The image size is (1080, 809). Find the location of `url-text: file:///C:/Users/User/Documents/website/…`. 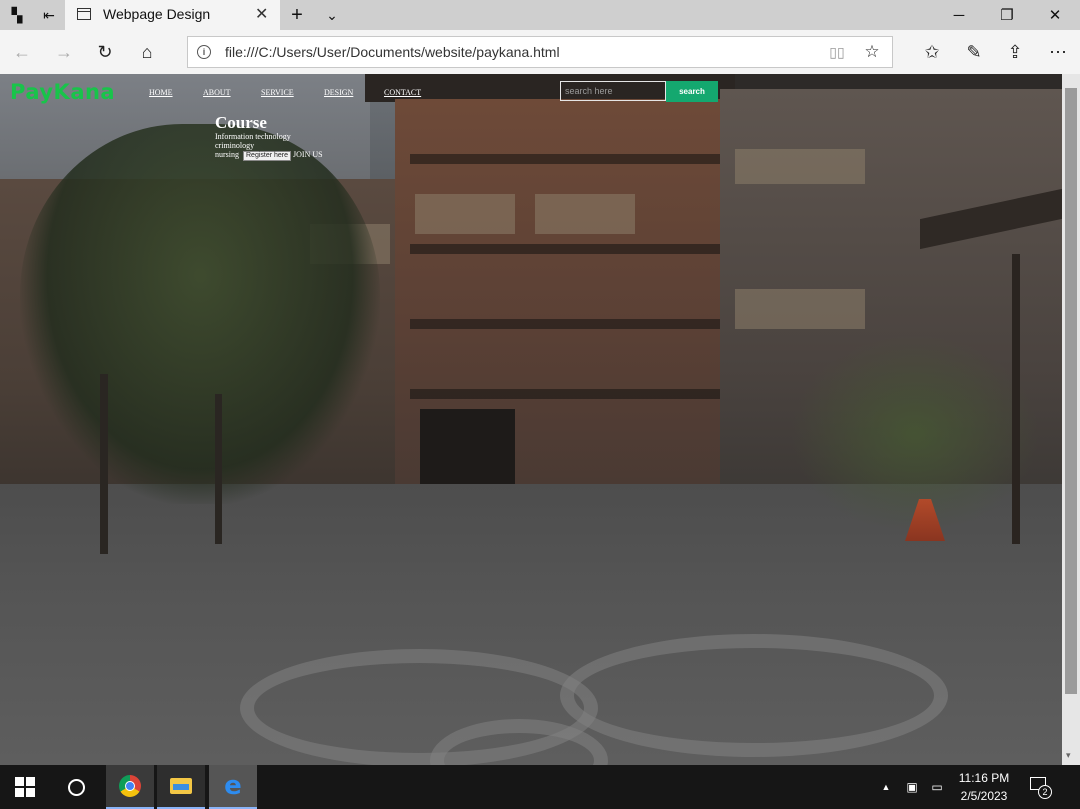

url-text: file:///C:/Users/User/Documents/website/… is located at coordinates (392, 52).